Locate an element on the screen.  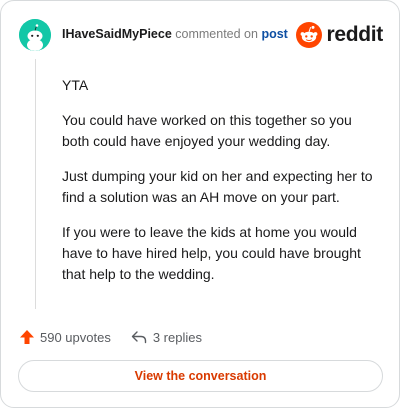
reddit-brand: reddit is located at coordinates (339, 35).